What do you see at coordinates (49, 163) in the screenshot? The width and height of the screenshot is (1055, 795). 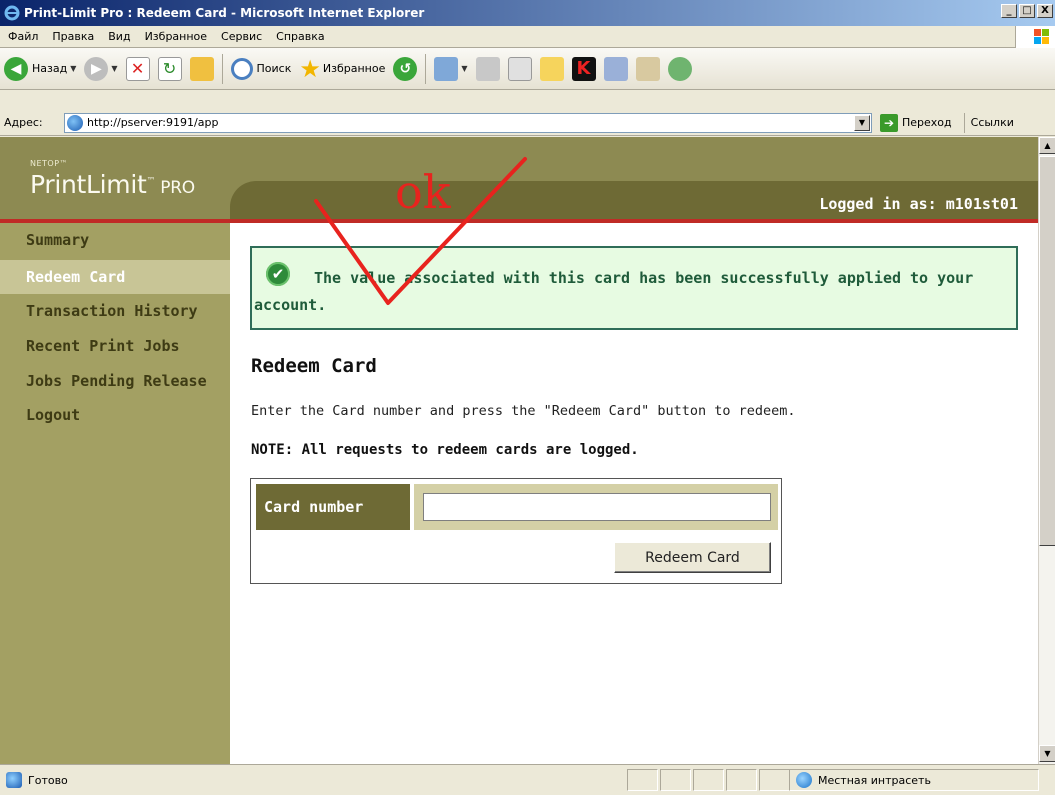 I see `logo-vendor: NETOP™` at bounding box center [49, 163].